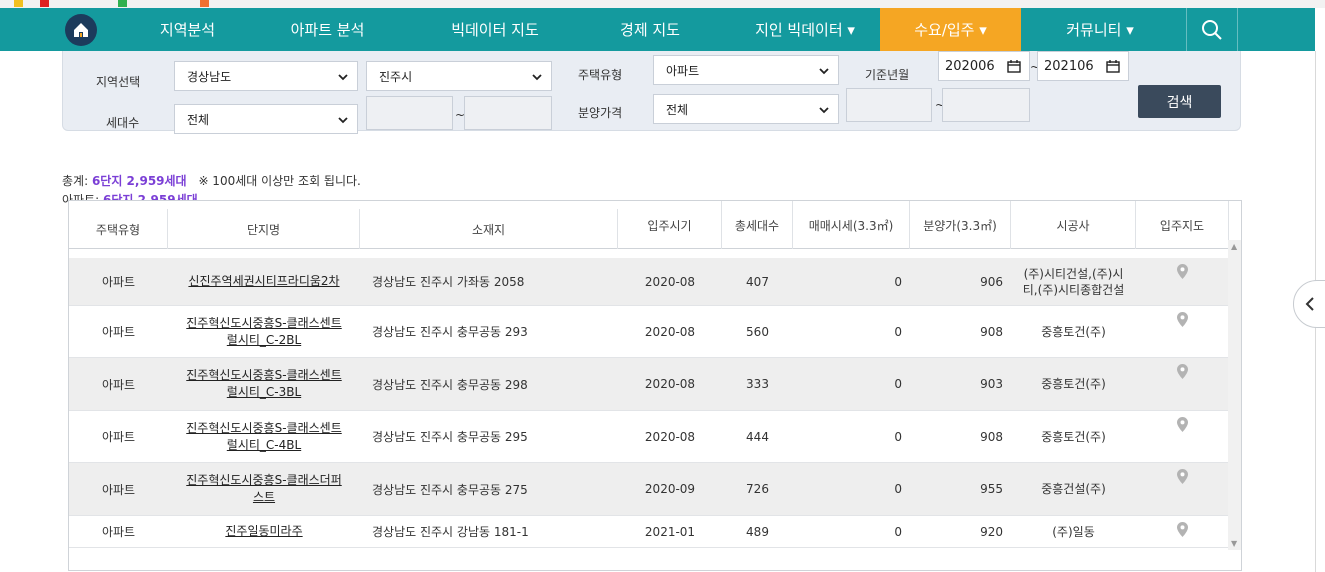 This screenshot has width=1325, height=572. Describe the element at coordinates (264, 437) in the screenshot. I see `complex-name-link: 진주혁신도시중흥S-클래스센트럴시티_C-4BL` at that location.